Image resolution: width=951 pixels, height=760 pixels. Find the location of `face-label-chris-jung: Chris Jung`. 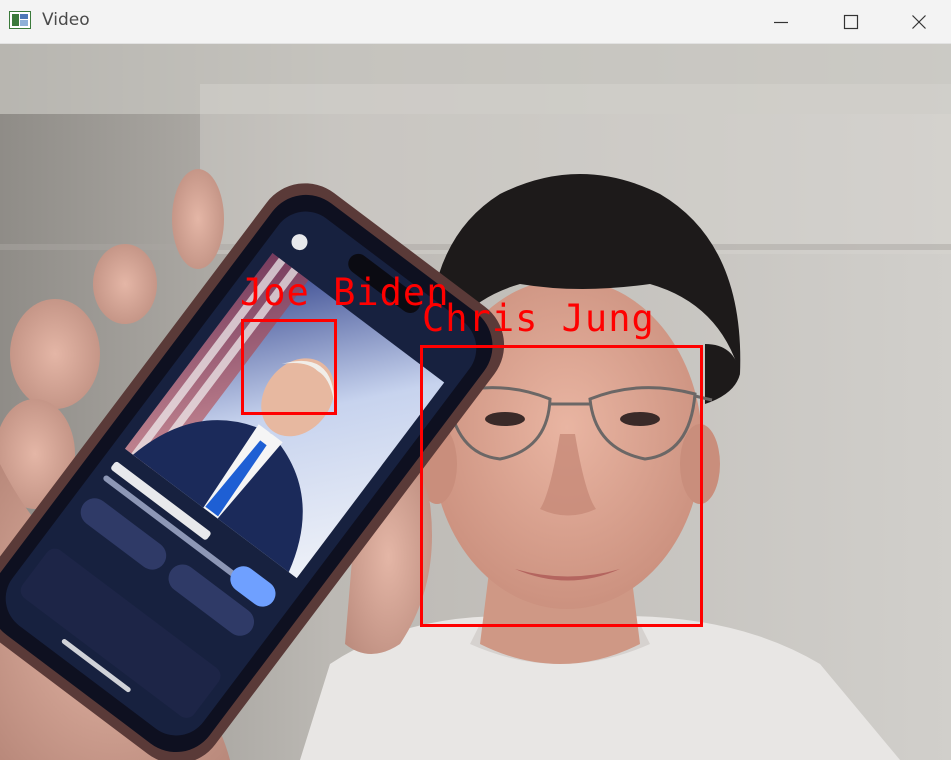

face-label-chris-jung: Chris Jung is located at coordinates (538, 318).